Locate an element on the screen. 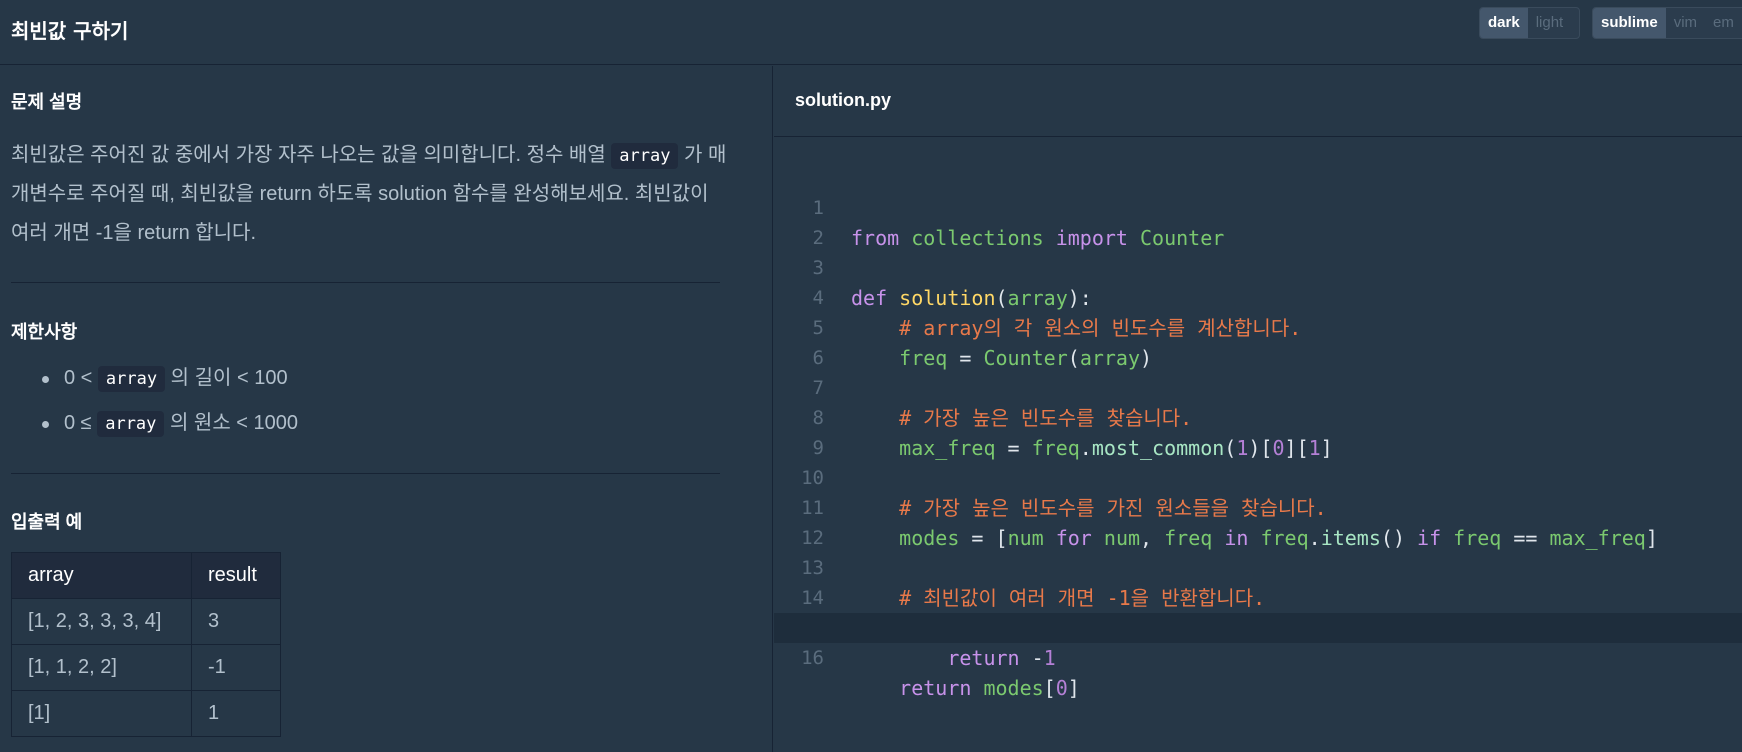 This screenshot has width=1742, height=752. table-row: [1] 1 is located at coordinates (146, 713).